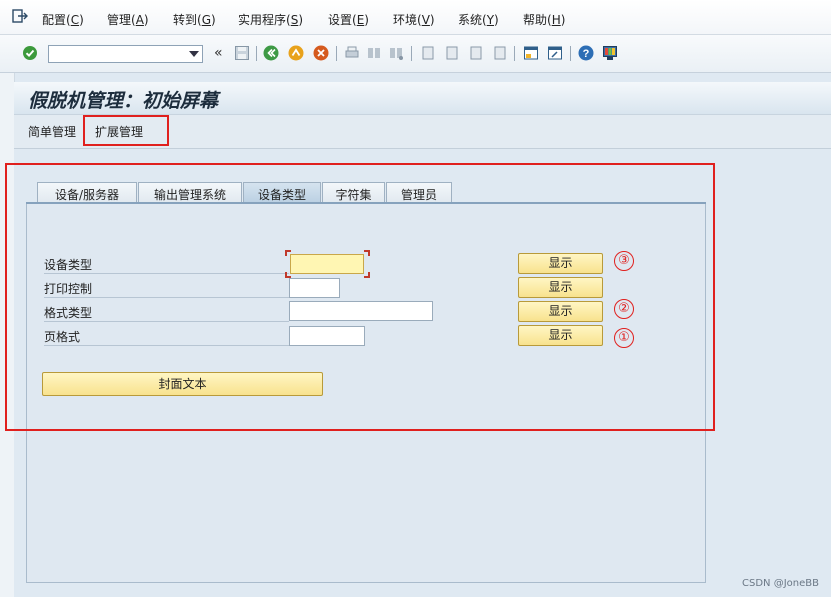 The height and width of the screenshot is (597, 831). What do you see at coordinates (353, 193) in the screenshot?
I see `tab-charset: 字符集` at bounding box center [353, 193].